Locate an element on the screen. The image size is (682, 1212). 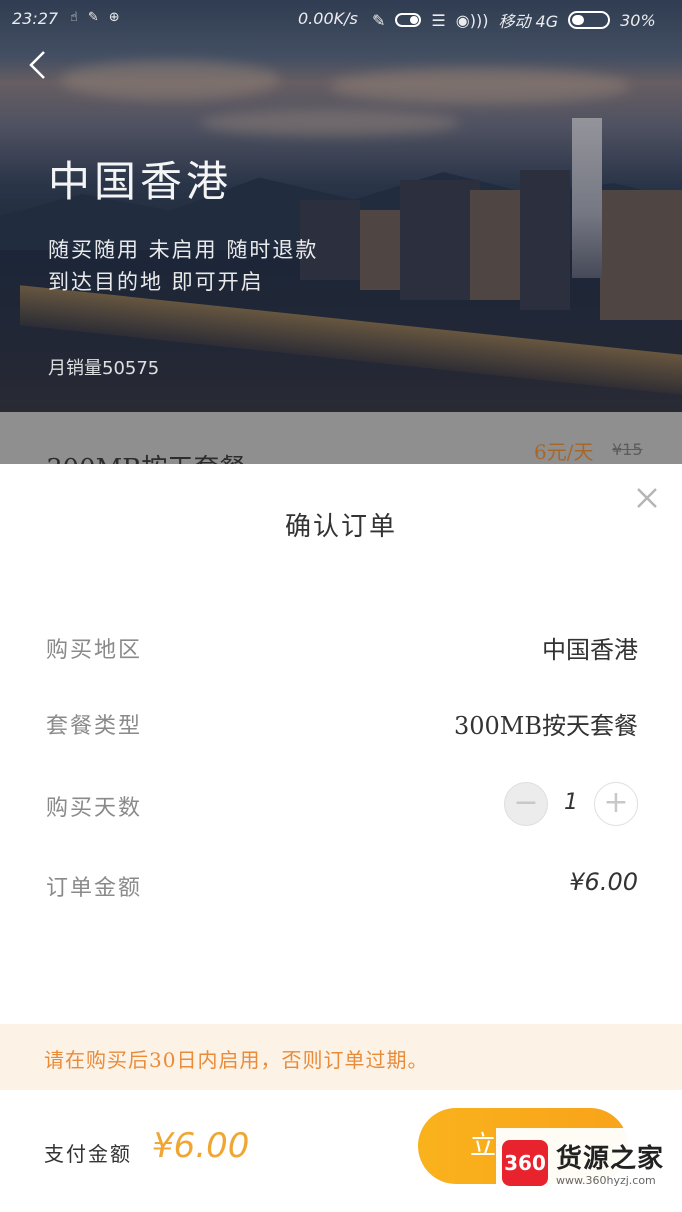
order-row-amount: 订单金额 ¥6.00 is located at coordinates (341, 884).